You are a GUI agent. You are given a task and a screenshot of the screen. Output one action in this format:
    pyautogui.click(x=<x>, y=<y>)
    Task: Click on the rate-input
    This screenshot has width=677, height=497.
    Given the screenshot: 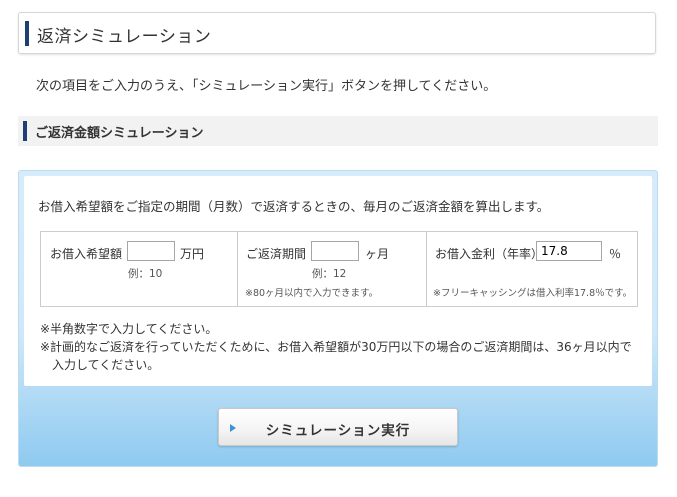 What is the action you would take?
    pyautogui.click(x=569, y=251)
    